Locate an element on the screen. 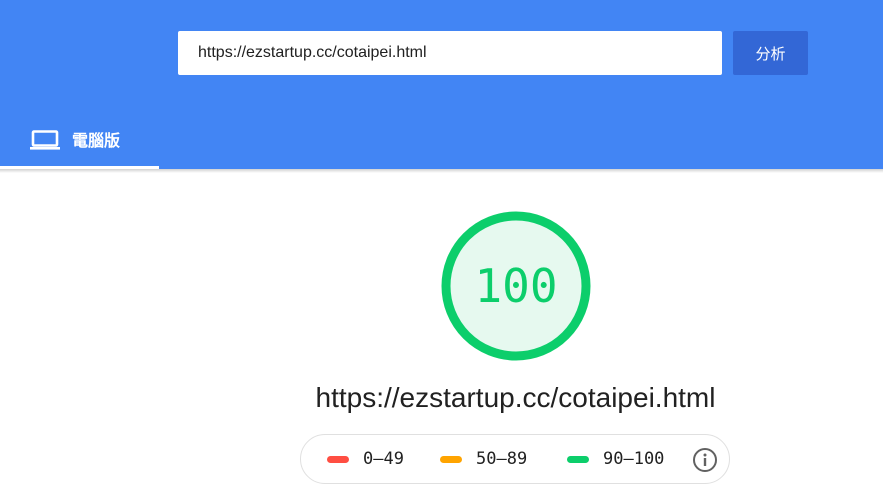 This screenshot has height=495, width=883. score-legend: 0–49 50–89 90–100 is located at coordinates (515, 459).